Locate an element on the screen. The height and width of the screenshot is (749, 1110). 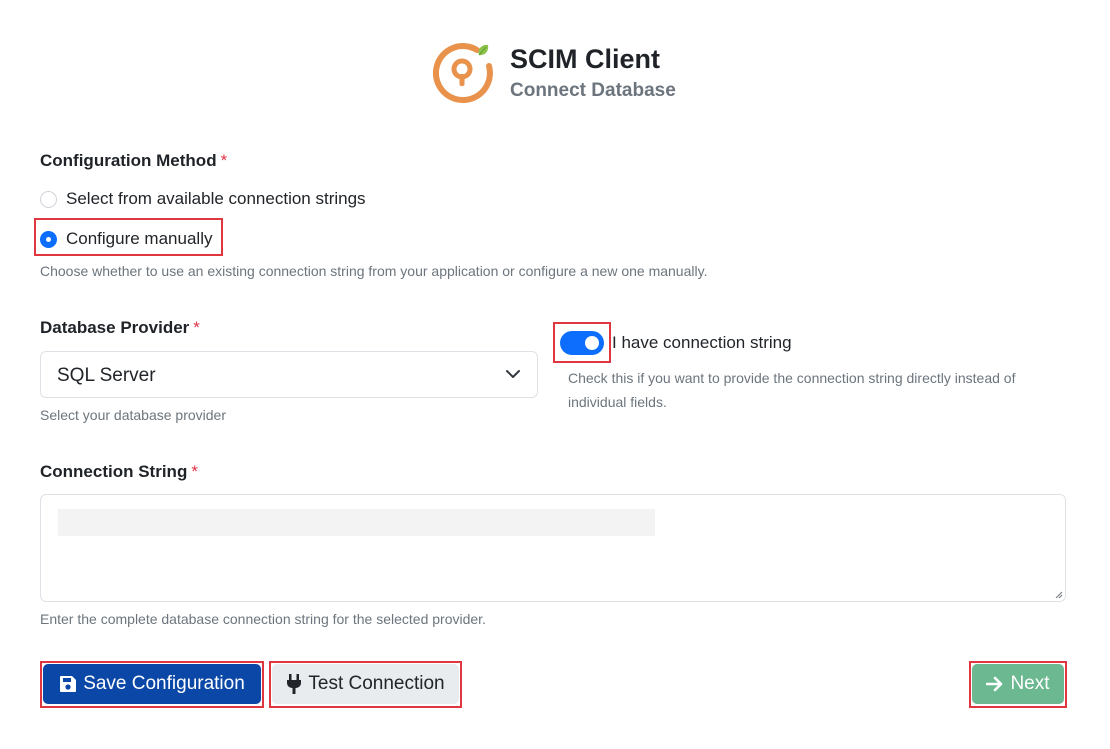
save-configuration-label: Save Configuration is located at coordinates (164, 683).